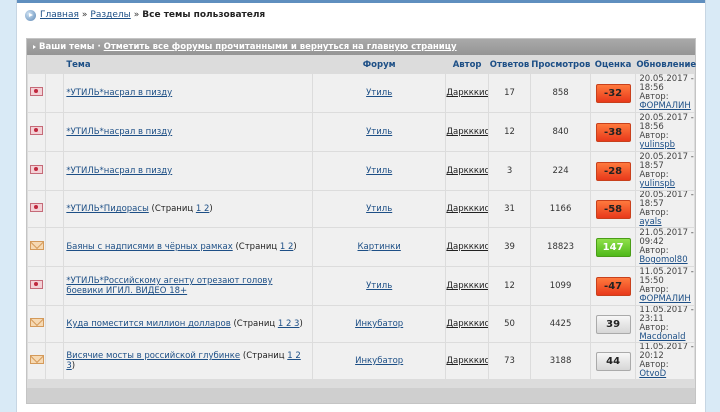 The width and height of the screenshot is (720, 412). Describe the element at coordinates (560, 286) in the screenshot. I see `views-count: 1099` at that location.